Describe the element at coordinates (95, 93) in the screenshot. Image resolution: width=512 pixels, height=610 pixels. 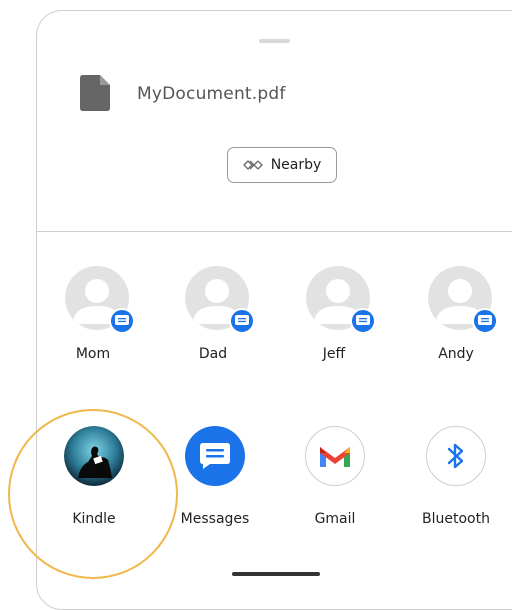
I see `file-icon` at that location.